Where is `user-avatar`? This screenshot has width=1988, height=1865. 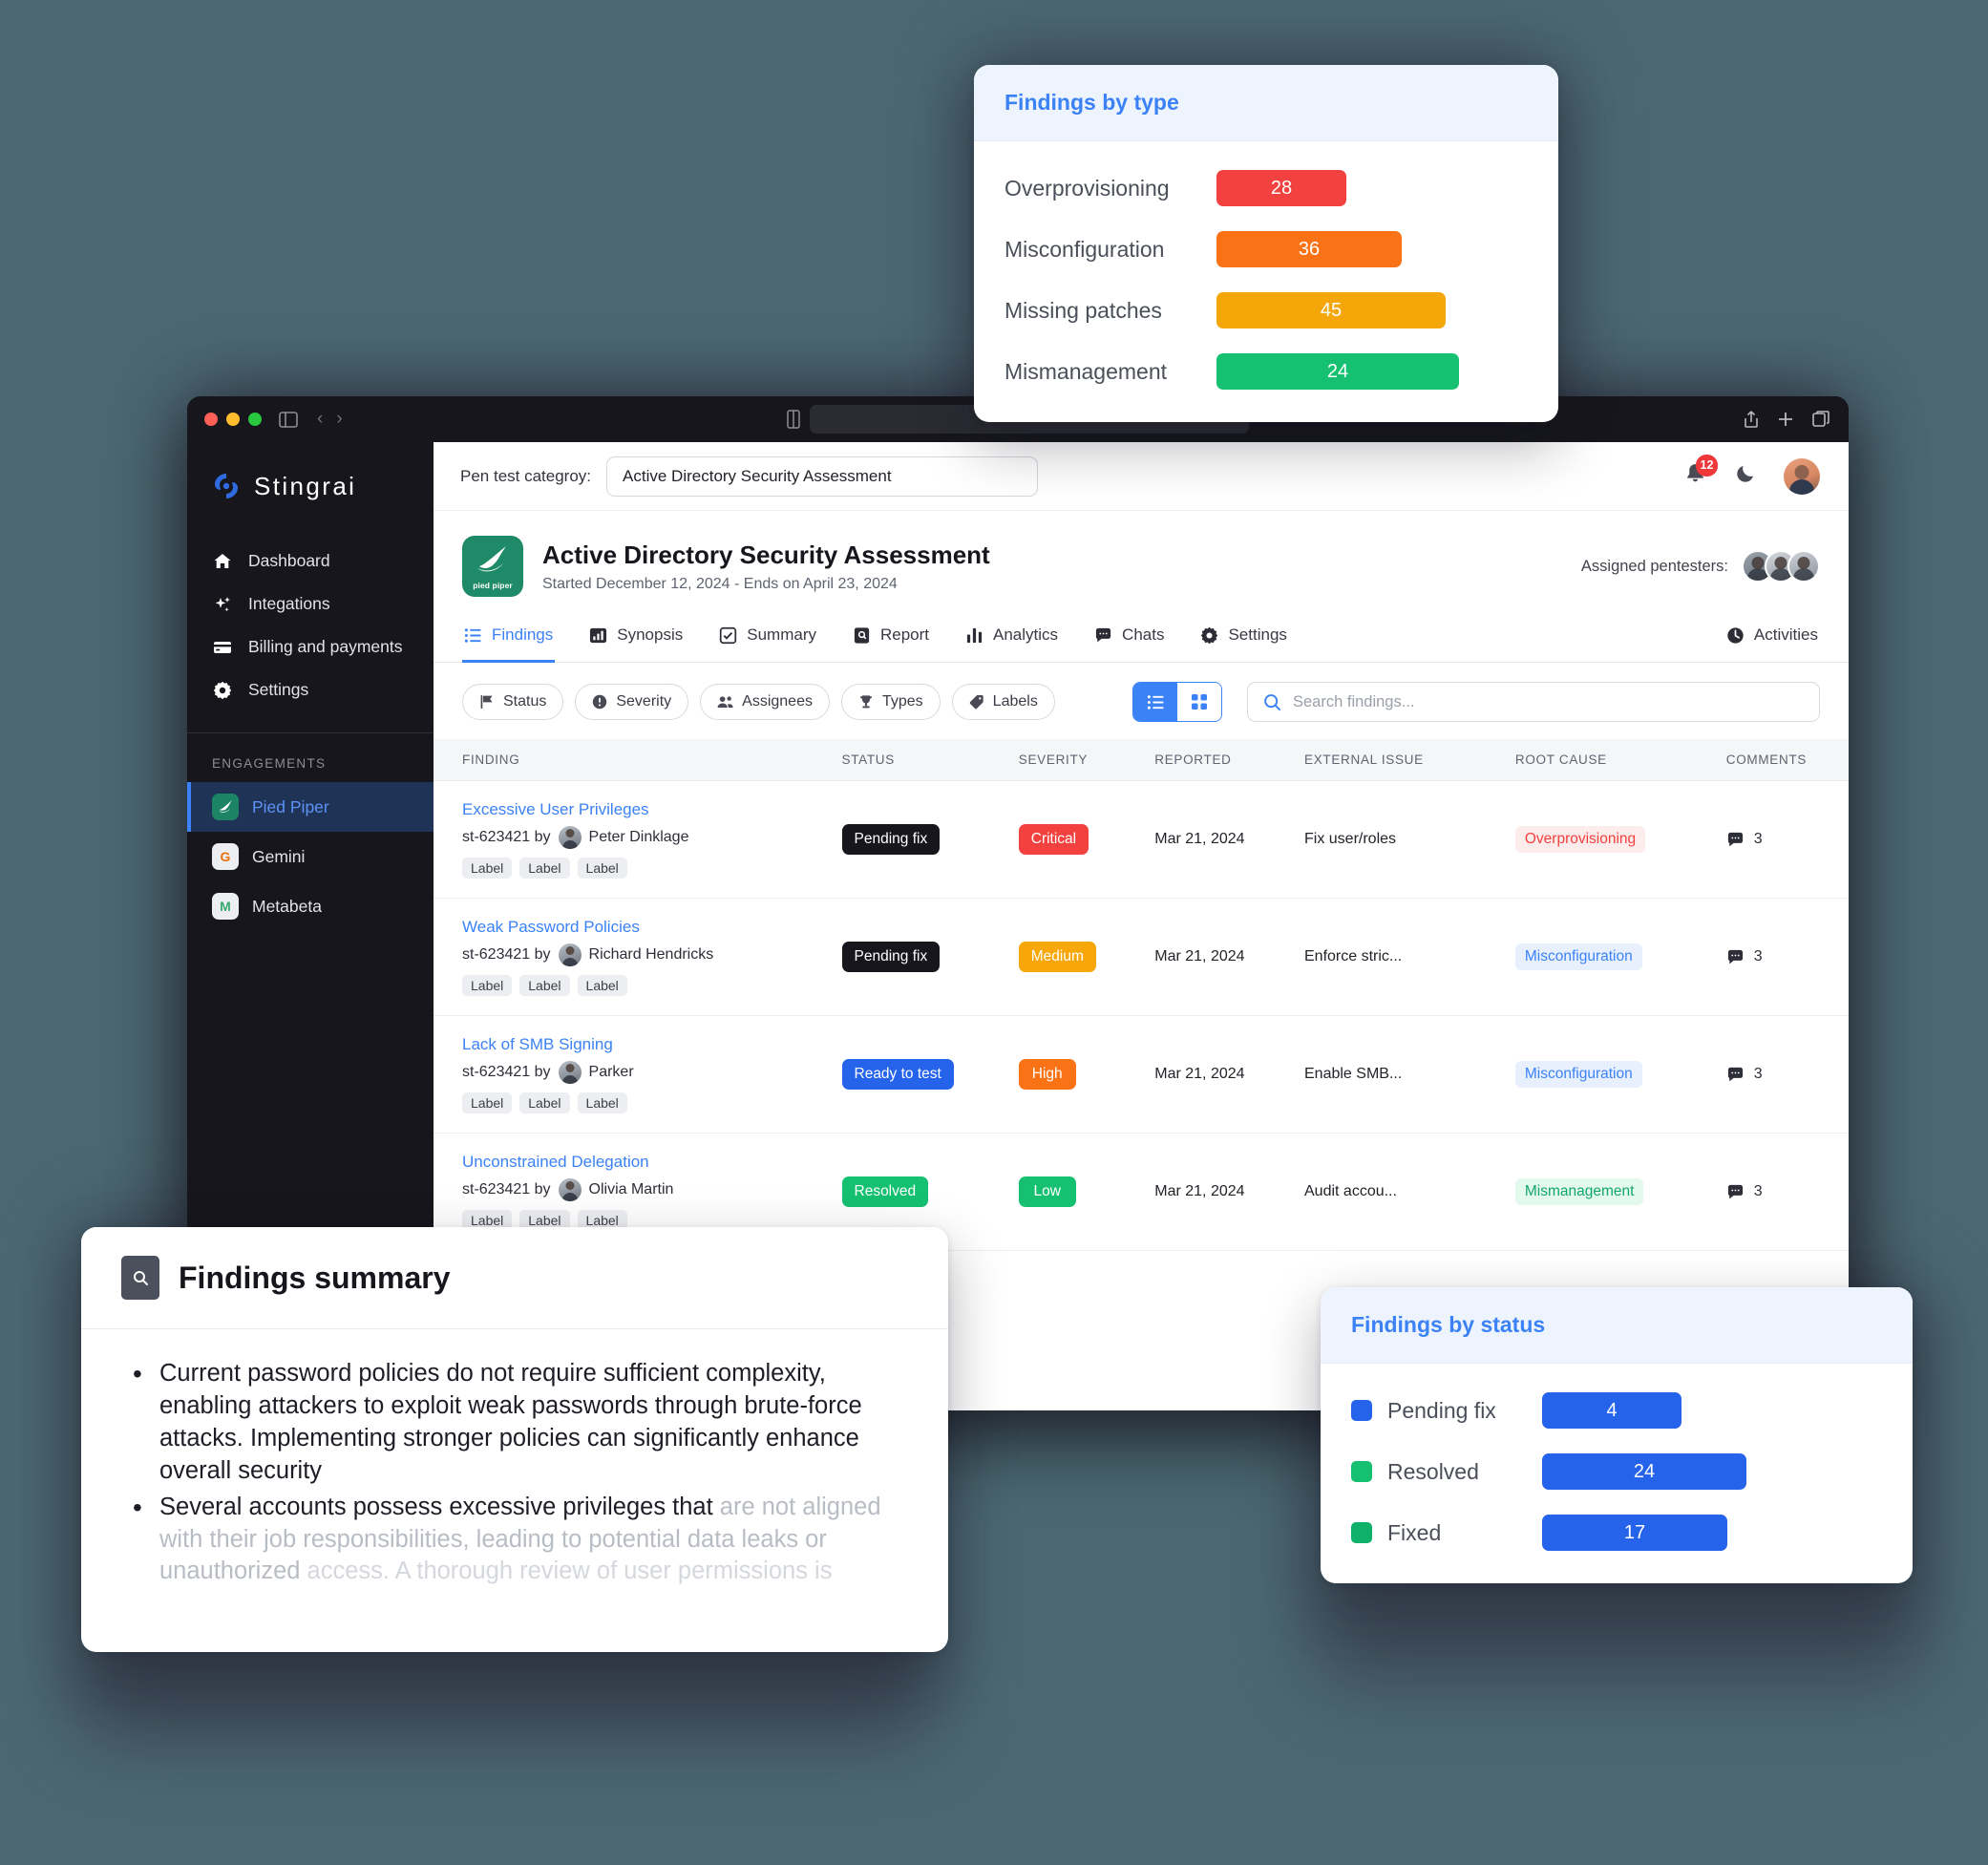 user-avatar is located at coordinates (1802, 476).